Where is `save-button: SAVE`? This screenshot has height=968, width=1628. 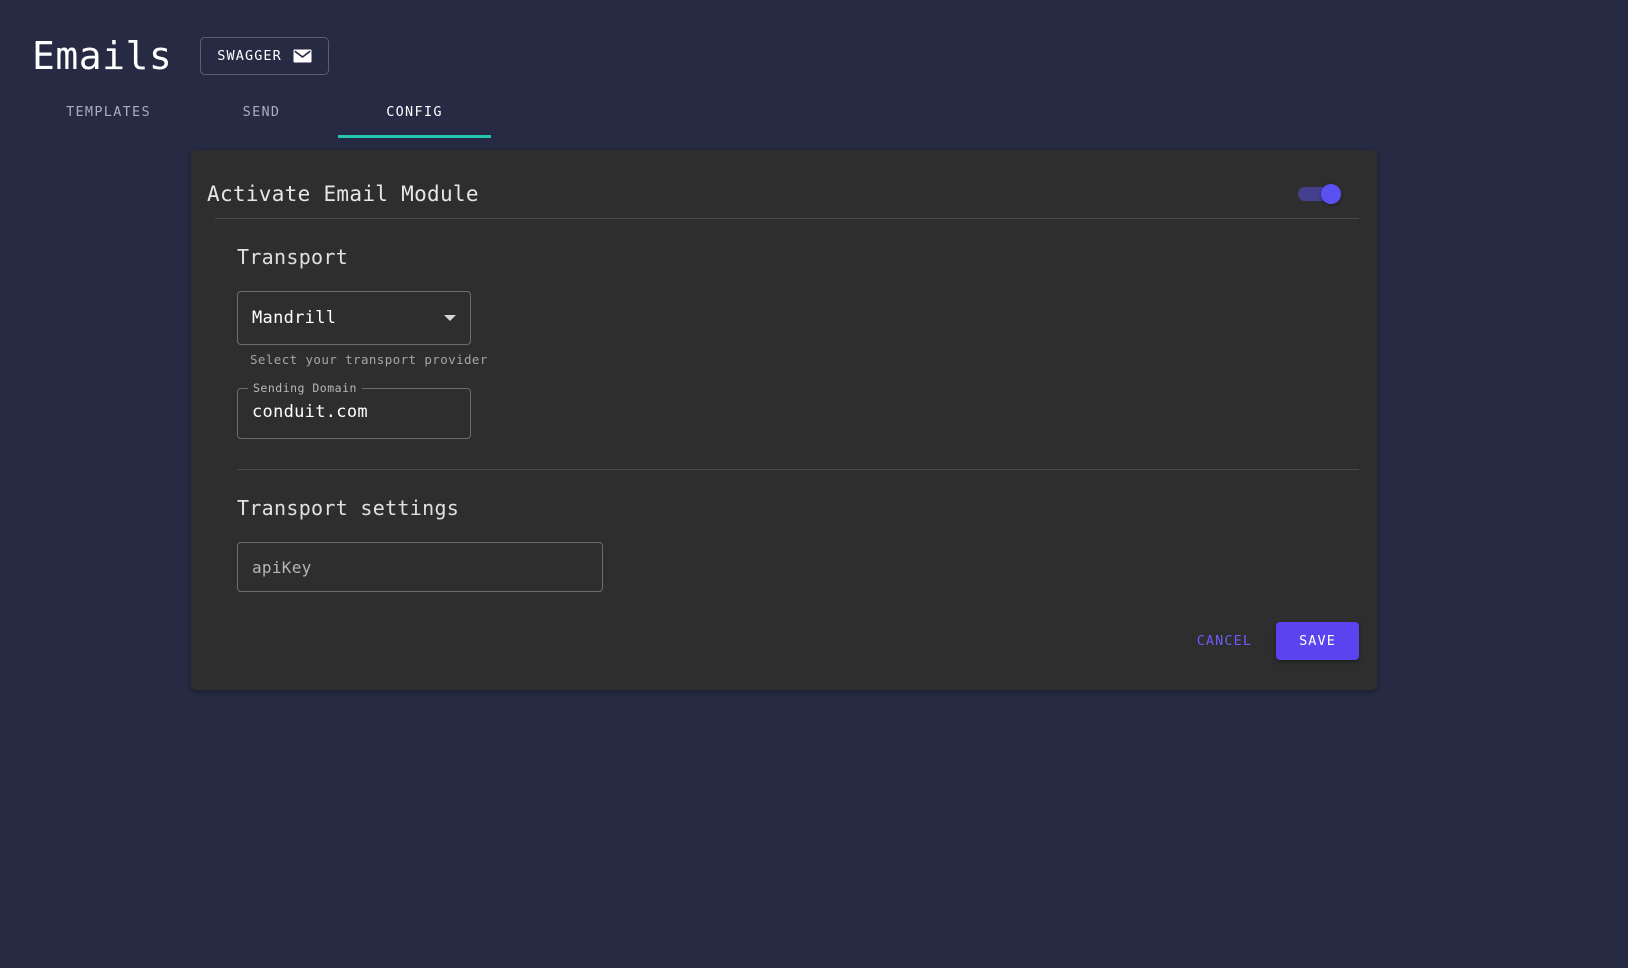 save-button: SAVE is located at coordinates (1317, 641).